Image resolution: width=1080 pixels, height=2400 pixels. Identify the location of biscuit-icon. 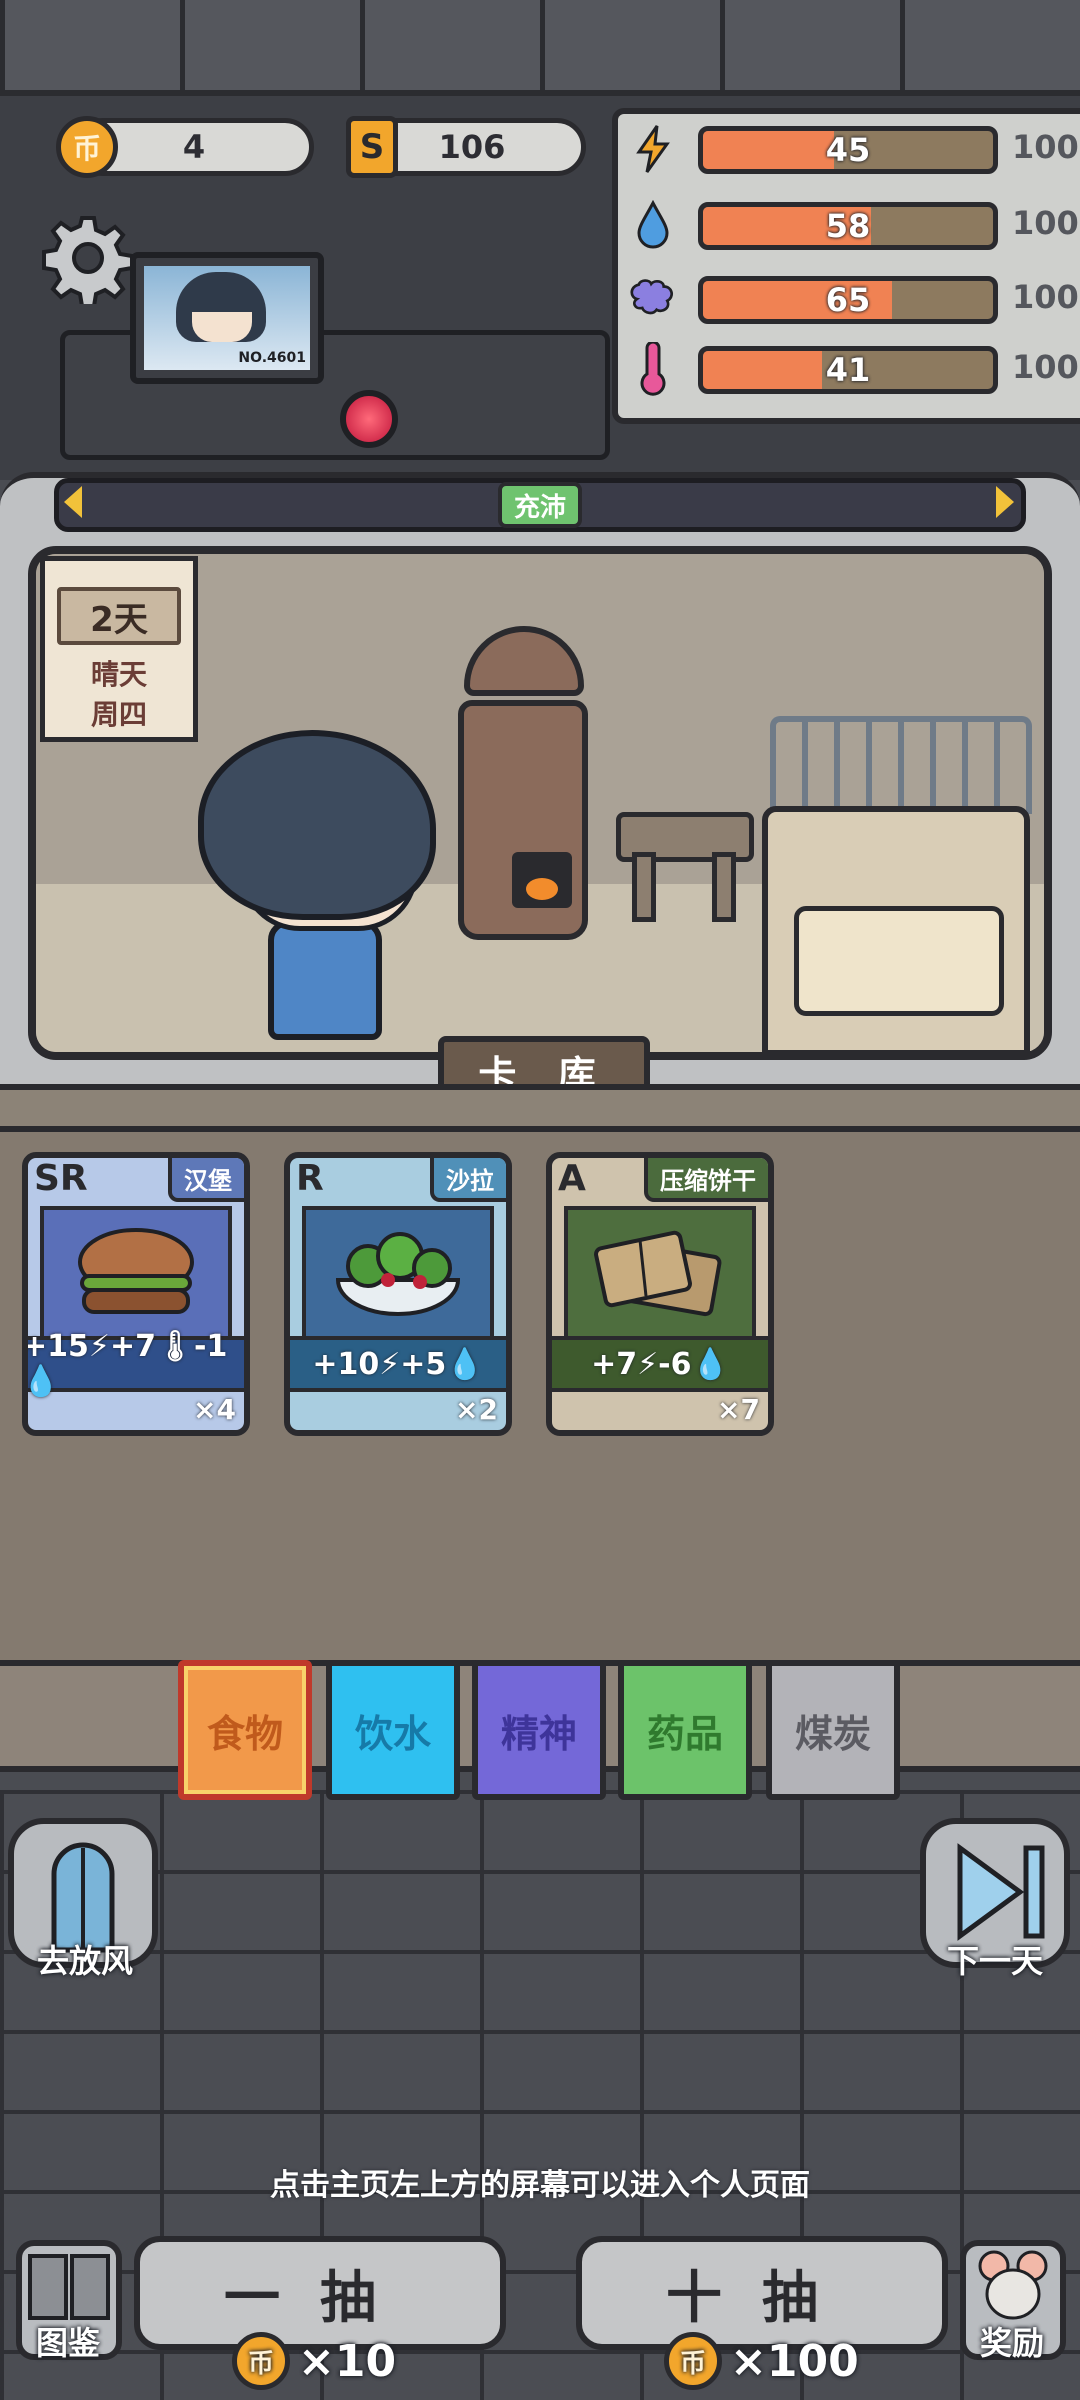
(660, 1273).